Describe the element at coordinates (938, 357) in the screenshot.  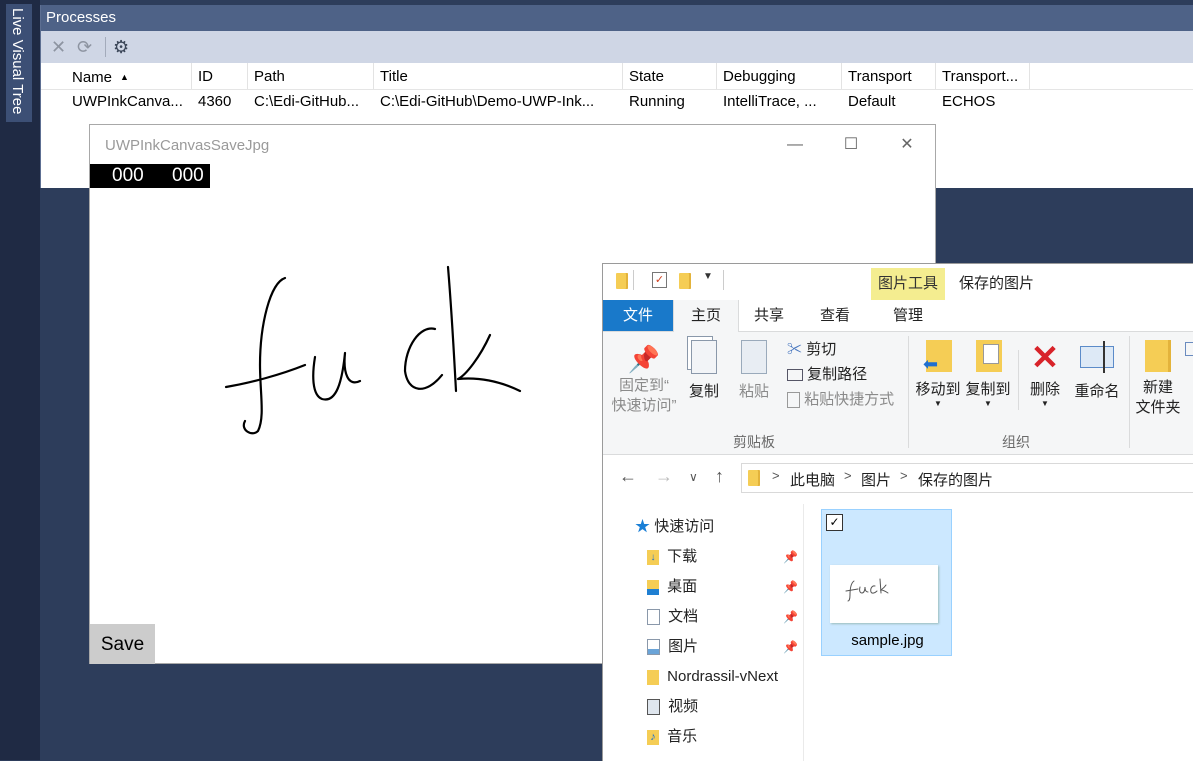
I see `move-to-icon: ⬅` at that location.